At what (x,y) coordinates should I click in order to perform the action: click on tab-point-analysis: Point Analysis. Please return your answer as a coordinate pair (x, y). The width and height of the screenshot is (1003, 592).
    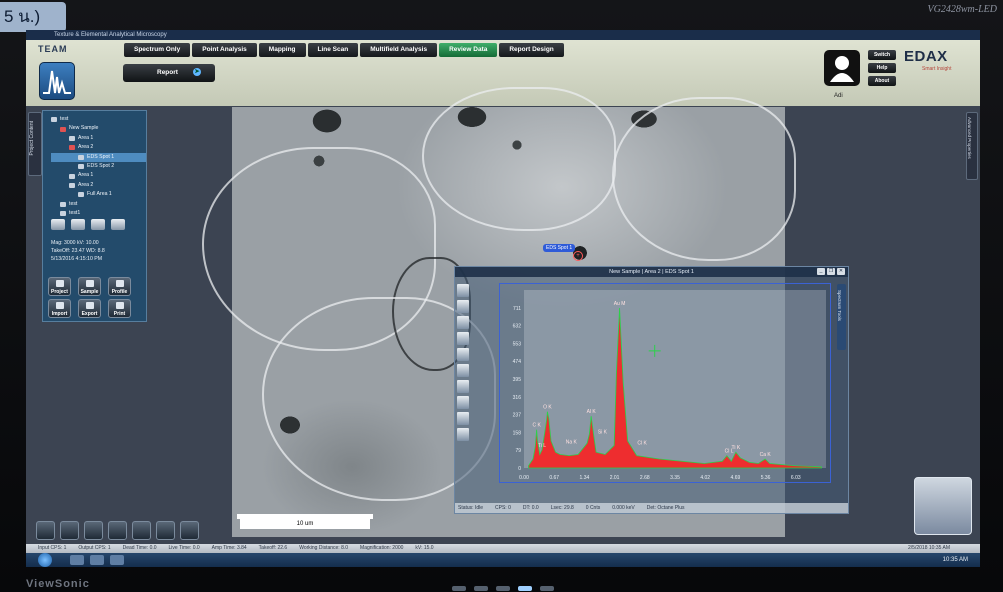
    Looking at the image, I should click on (224, 50).